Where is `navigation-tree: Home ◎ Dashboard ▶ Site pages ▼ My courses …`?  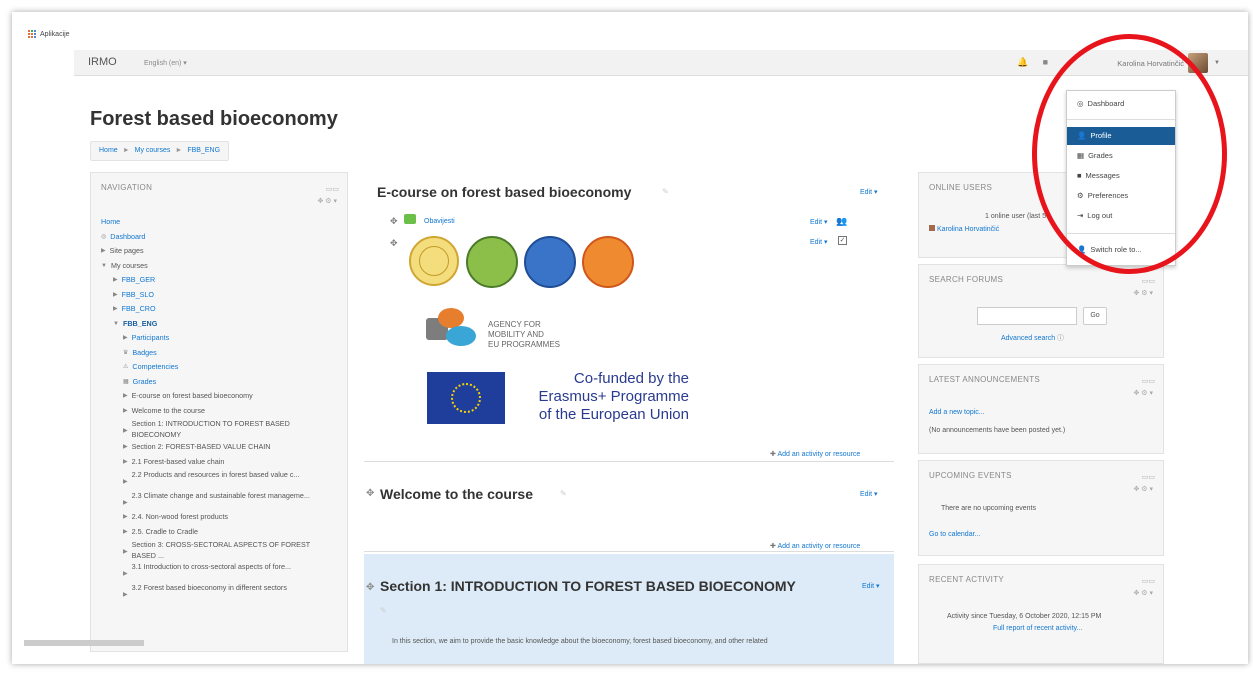 navigation-tree: Home ◎ Dashboard ▶ Site pages ▼ My courses … is located at coordinates (216, 408).